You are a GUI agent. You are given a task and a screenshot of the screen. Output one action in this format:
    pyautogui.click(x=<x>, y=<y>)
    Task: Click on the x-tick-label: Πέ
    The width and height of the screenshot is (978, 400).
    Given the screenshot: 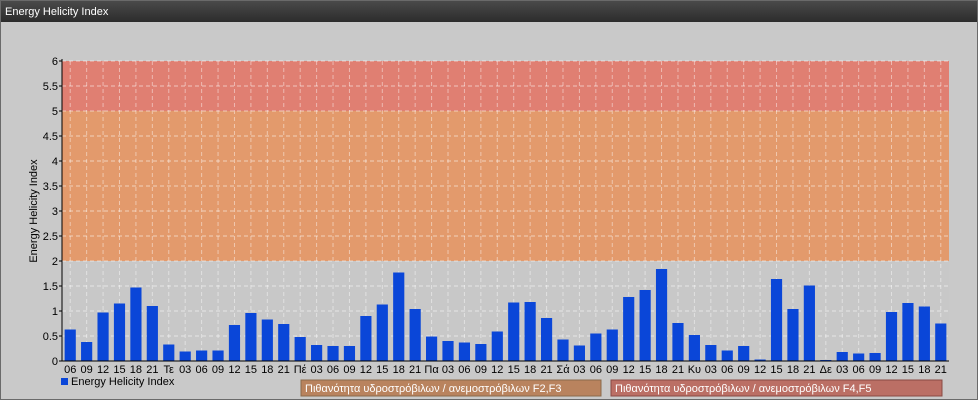 What is the action you would take?
    pyautogui.click(x=300, y=370)
    